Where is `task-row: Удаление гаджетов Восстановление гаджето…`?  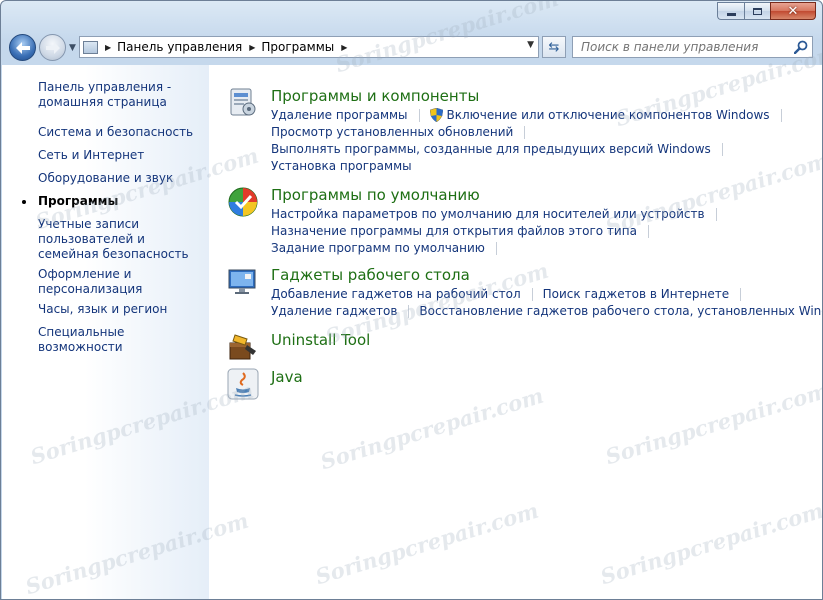 task-row: Удаление гаджетов Восстановление гаджето… is located at coordinates (546, 311).